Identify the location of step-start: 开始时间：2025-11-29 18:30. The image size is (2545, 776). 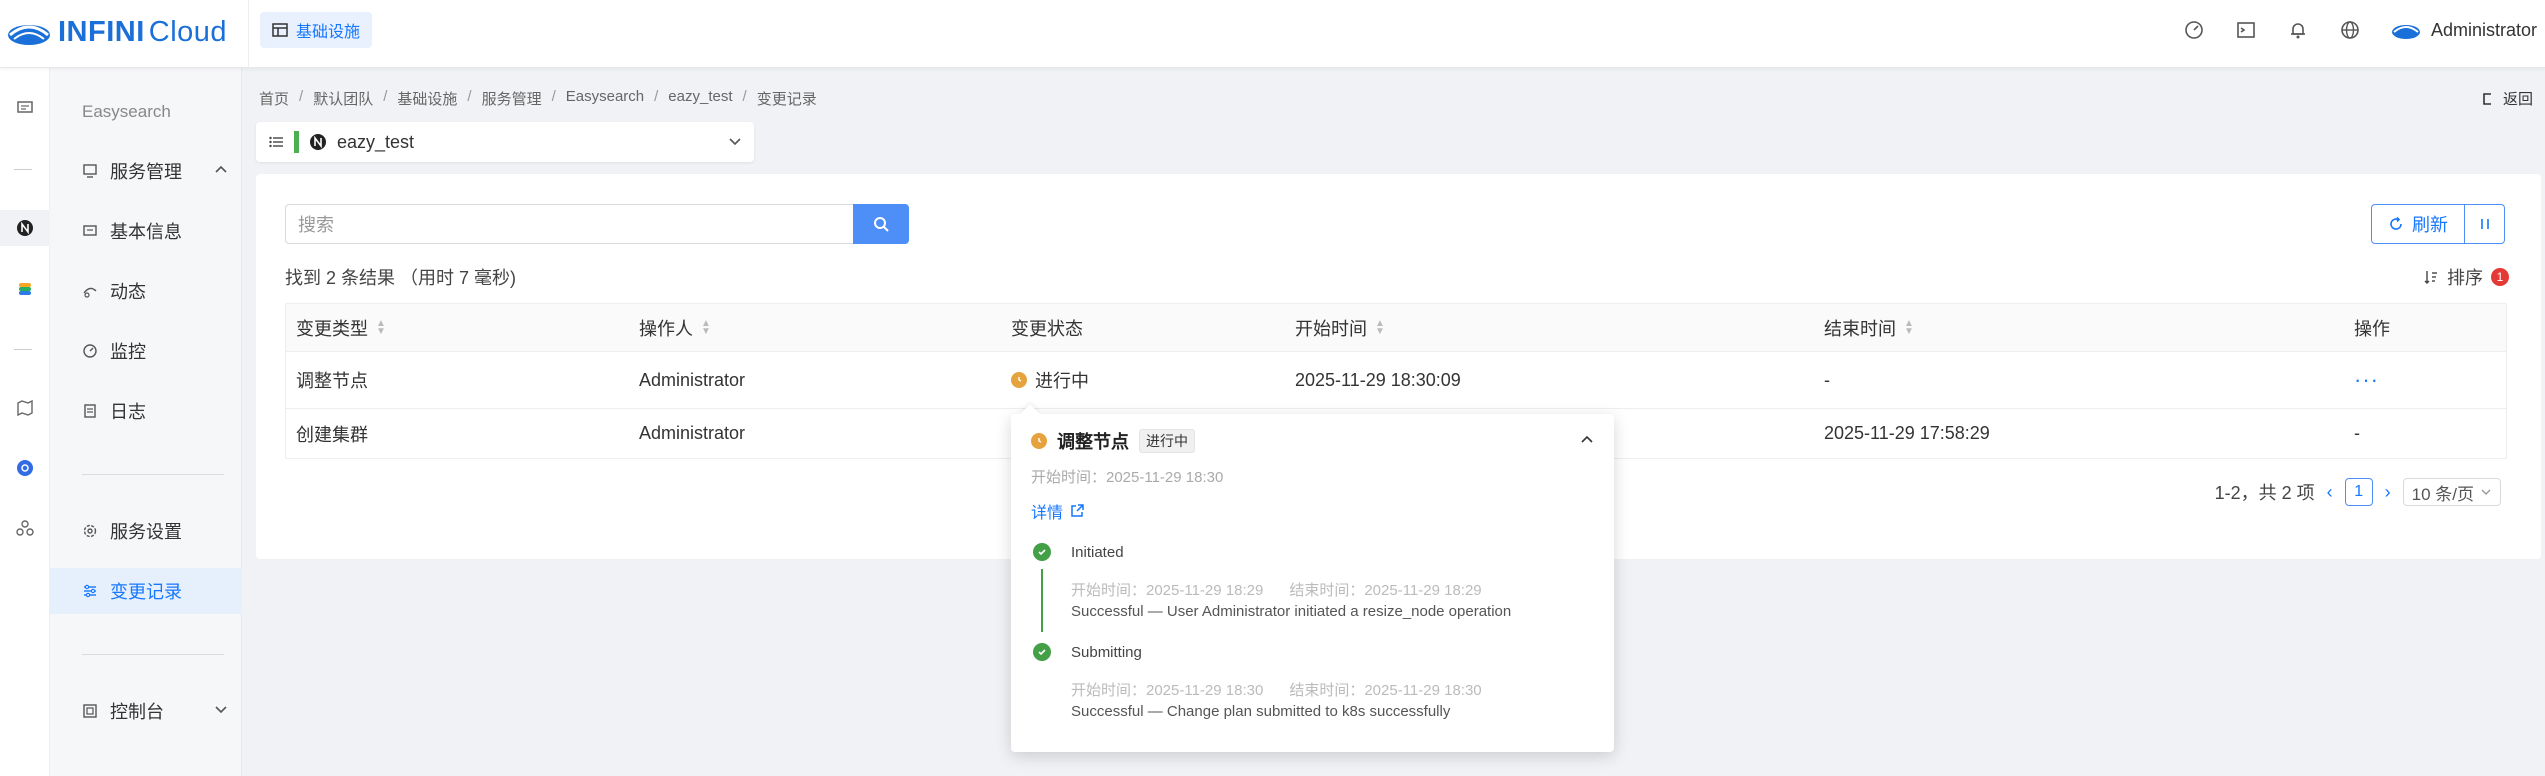
(1167, 690).